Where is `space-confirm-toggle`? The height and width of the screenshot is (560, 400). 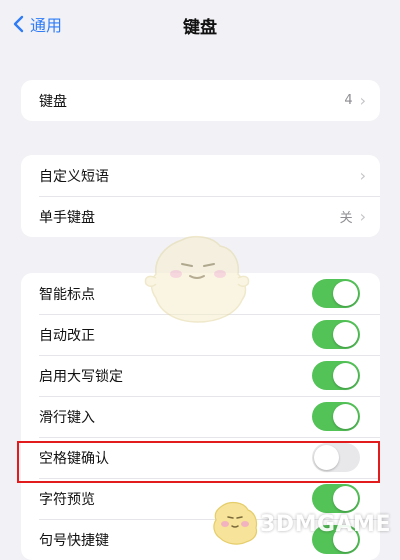 space-confirm-toggle is located at coordinates (336, 457).